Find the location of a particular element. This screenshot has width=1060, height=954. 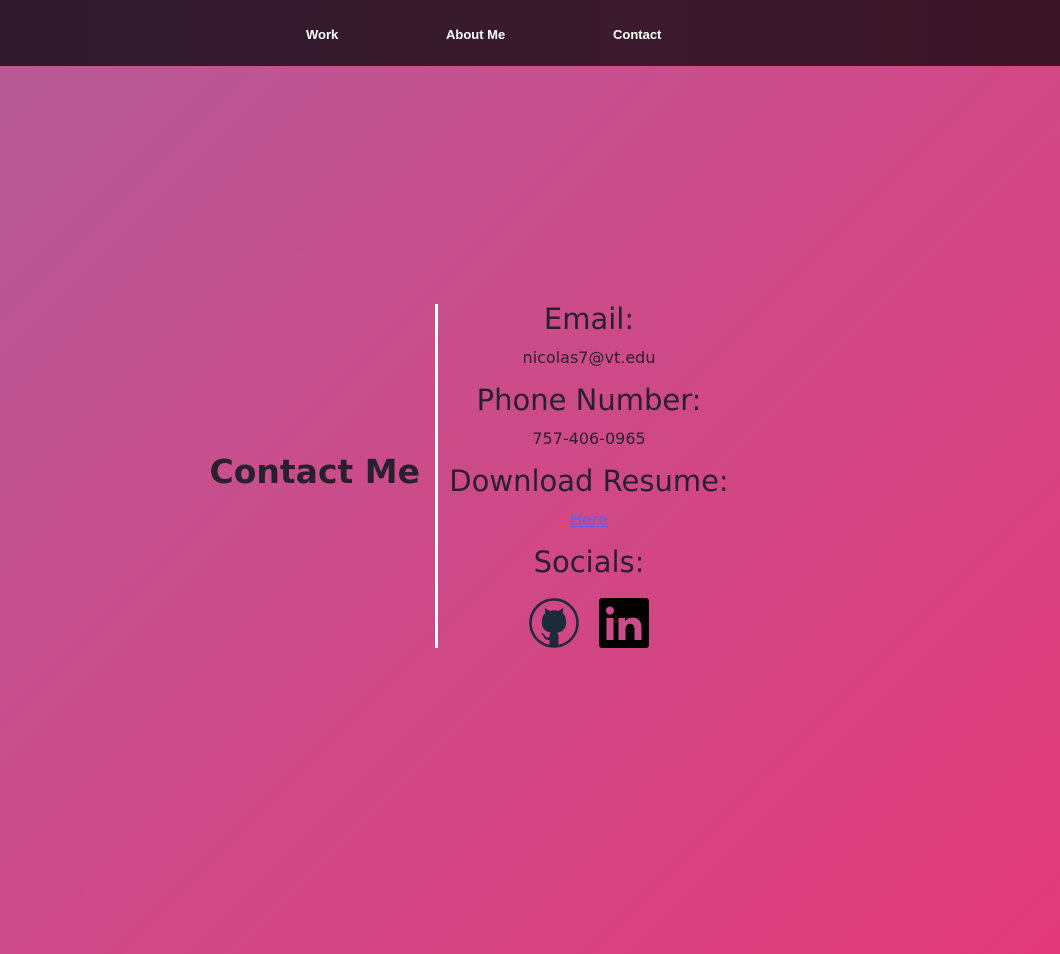

nav-link-about-me: About Me is located at coordinates (475, 34).